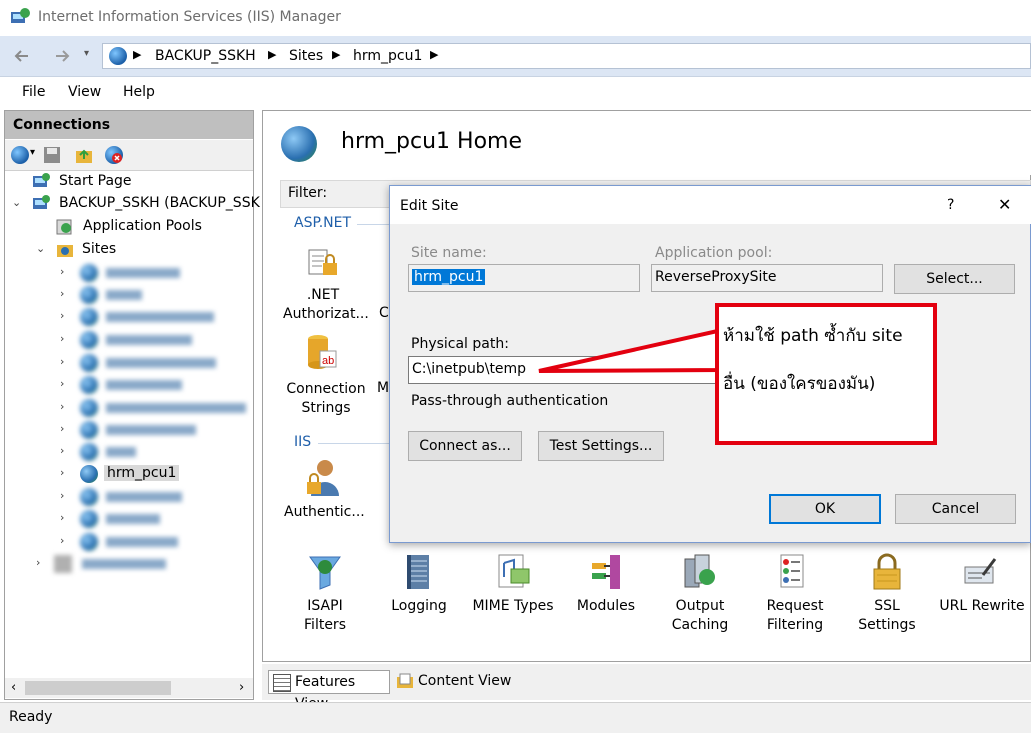 This screenshot has height=733, width=1031. Describe the element at coordinates (799, 384) in the screenshot. I see `annotation-line-2: อื่น (ของใครของมัน)` at that location.